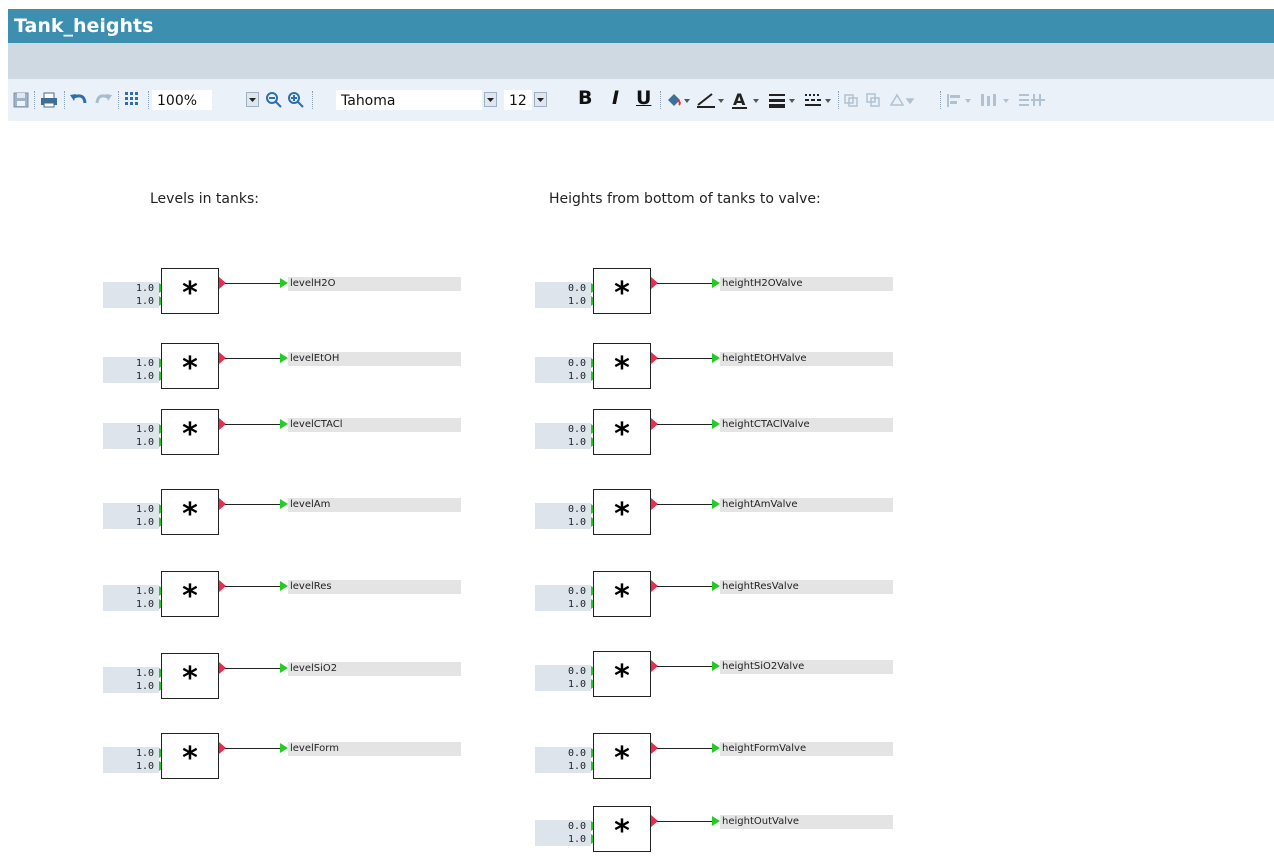  Describe the element at coordinates (518, 100) in the screenshot. I see `font-size-select: 12` at that location.